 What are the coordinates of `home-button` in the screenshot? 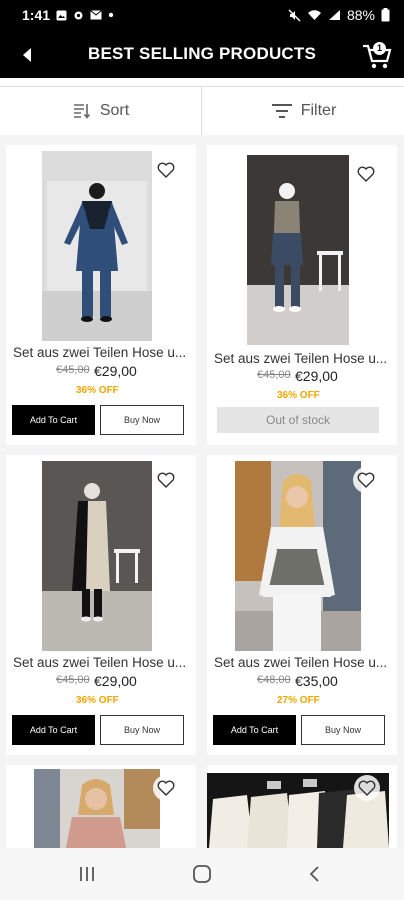 It's located at (202, 874).